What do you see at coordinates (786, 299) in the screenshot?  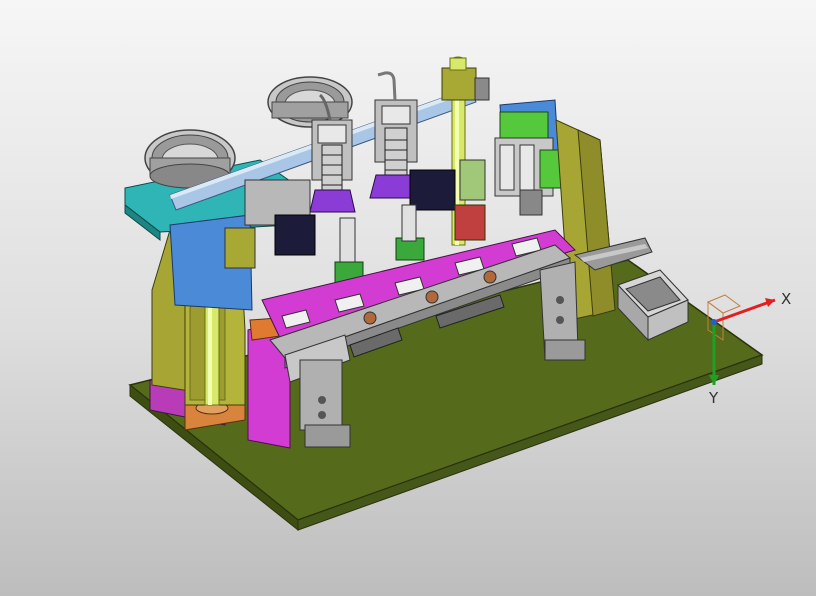 I see `x-axis-label: X` at bounding box center [786, 299].